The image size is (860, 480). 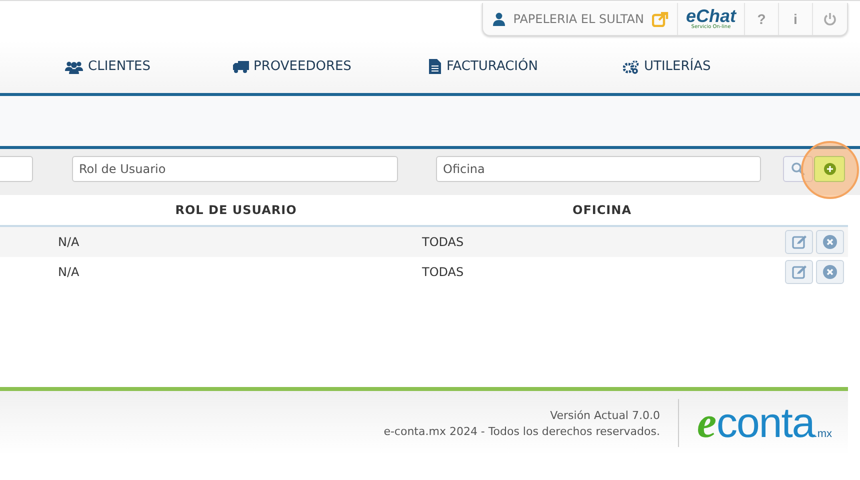 What do you see at coordinates (292, 66) in the screenshot?
I see `nav-link: PROVEEDORES` at bounding box center [292, 66].